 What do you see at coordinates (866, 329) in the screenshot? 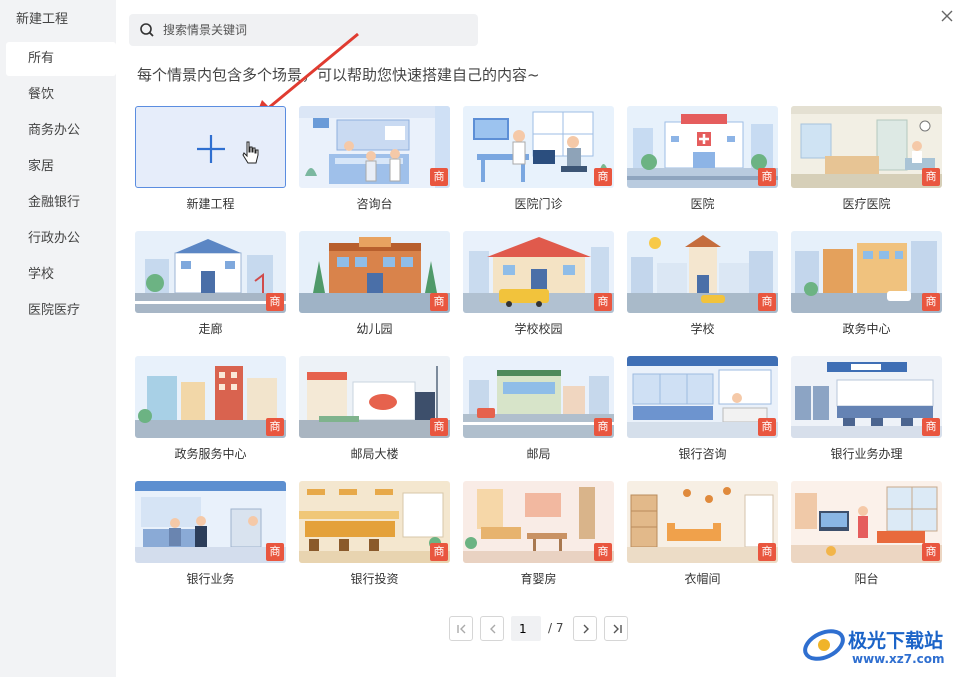
I see `scene-label: 政务中心` at bounding box center [866, 329].